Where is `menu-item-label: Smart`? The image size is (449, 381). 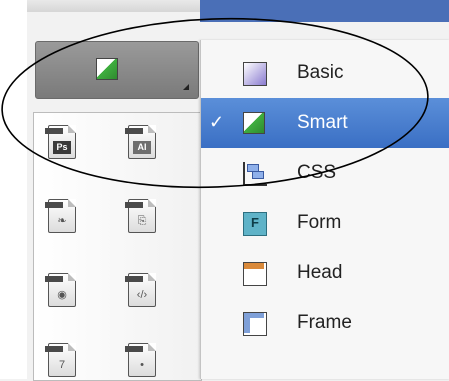 menu-item-label: Smart is located at coordinates (322, 122).